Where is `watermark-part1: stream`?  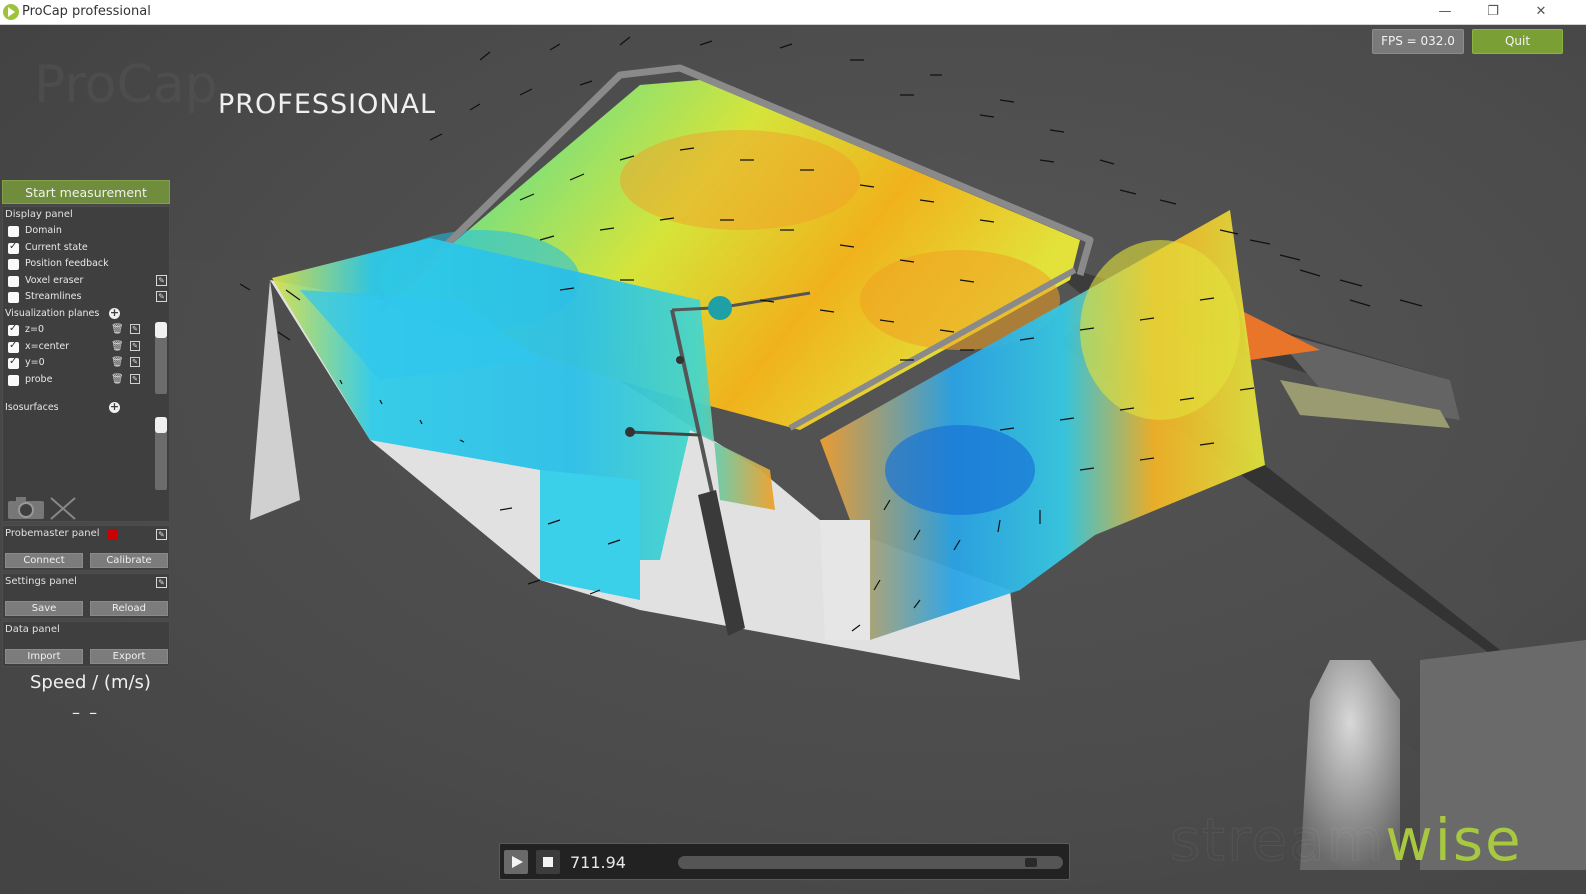
watermark-part1: stream is located at coordinates (1277, 840).